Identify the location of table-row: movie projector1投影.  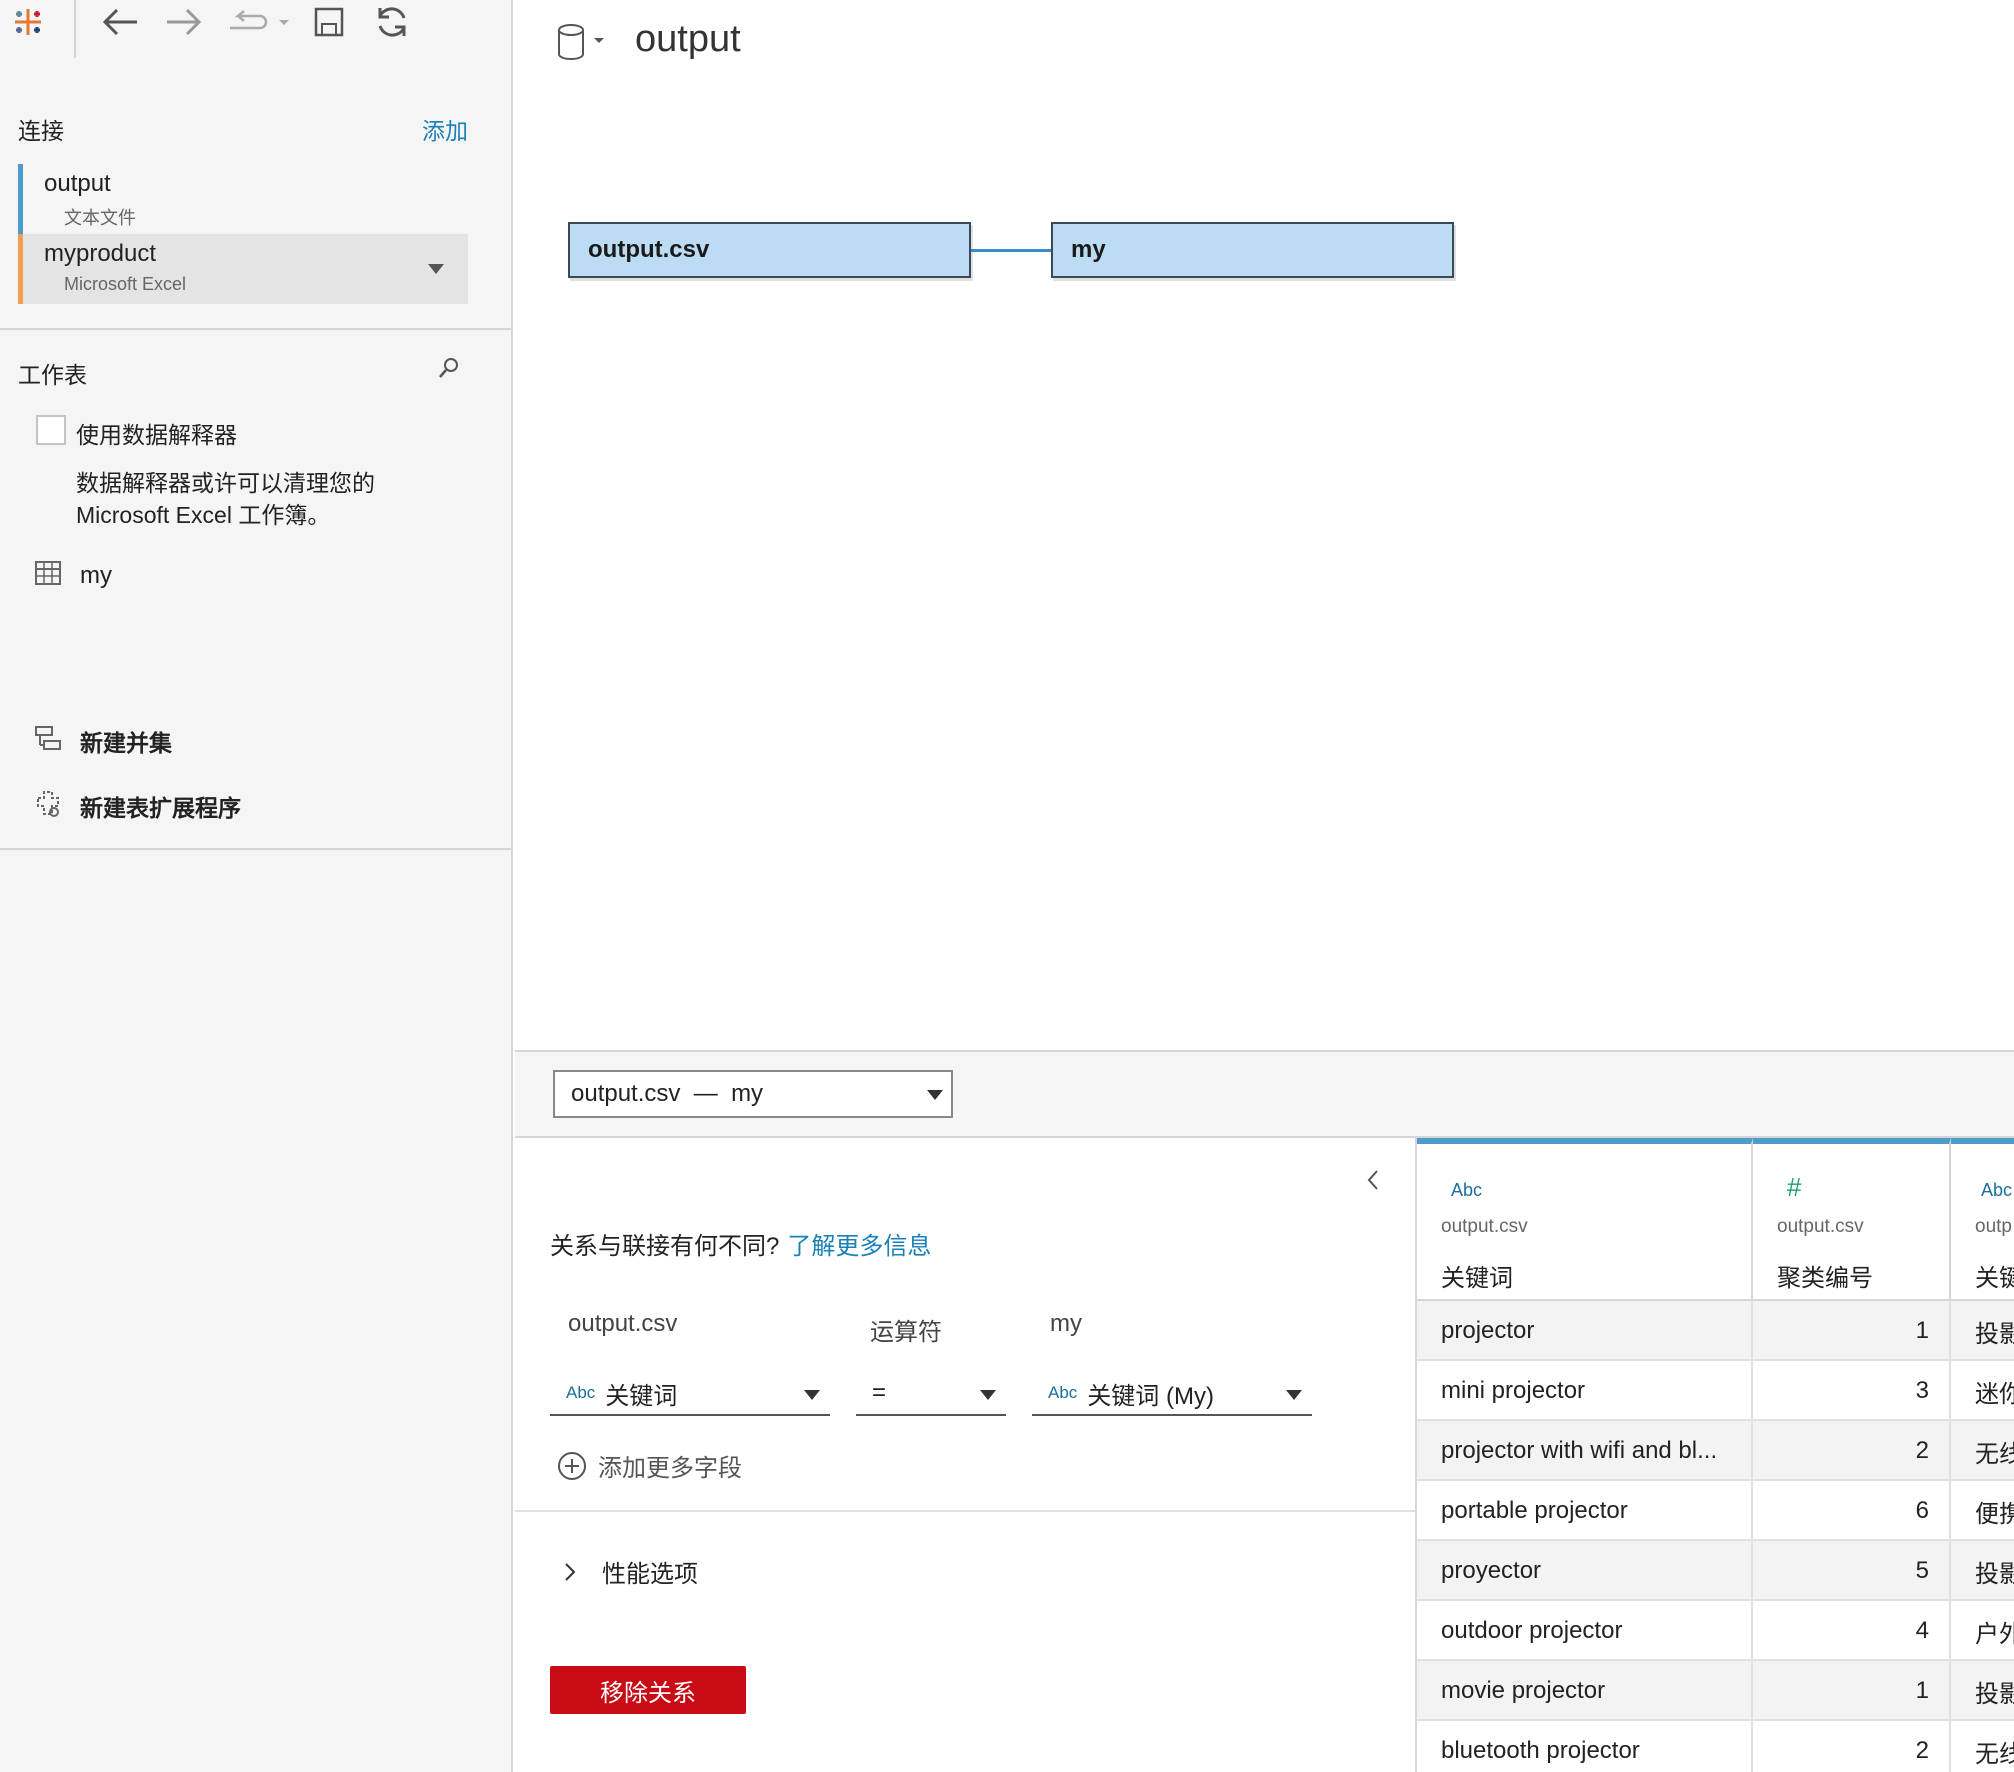
(1715, 1691).